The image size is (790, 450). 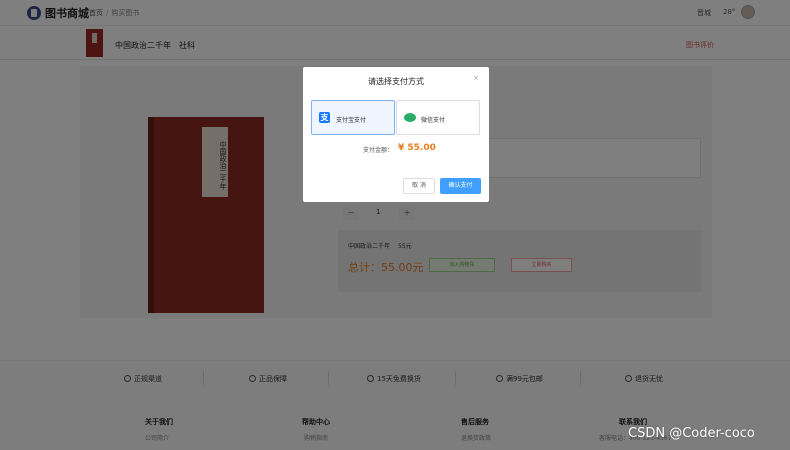 What do you see at coordinates (691, 433) in the screenshot?
I see `watermark: CSDN @Coder-coco` at bounding box center [691, 433].